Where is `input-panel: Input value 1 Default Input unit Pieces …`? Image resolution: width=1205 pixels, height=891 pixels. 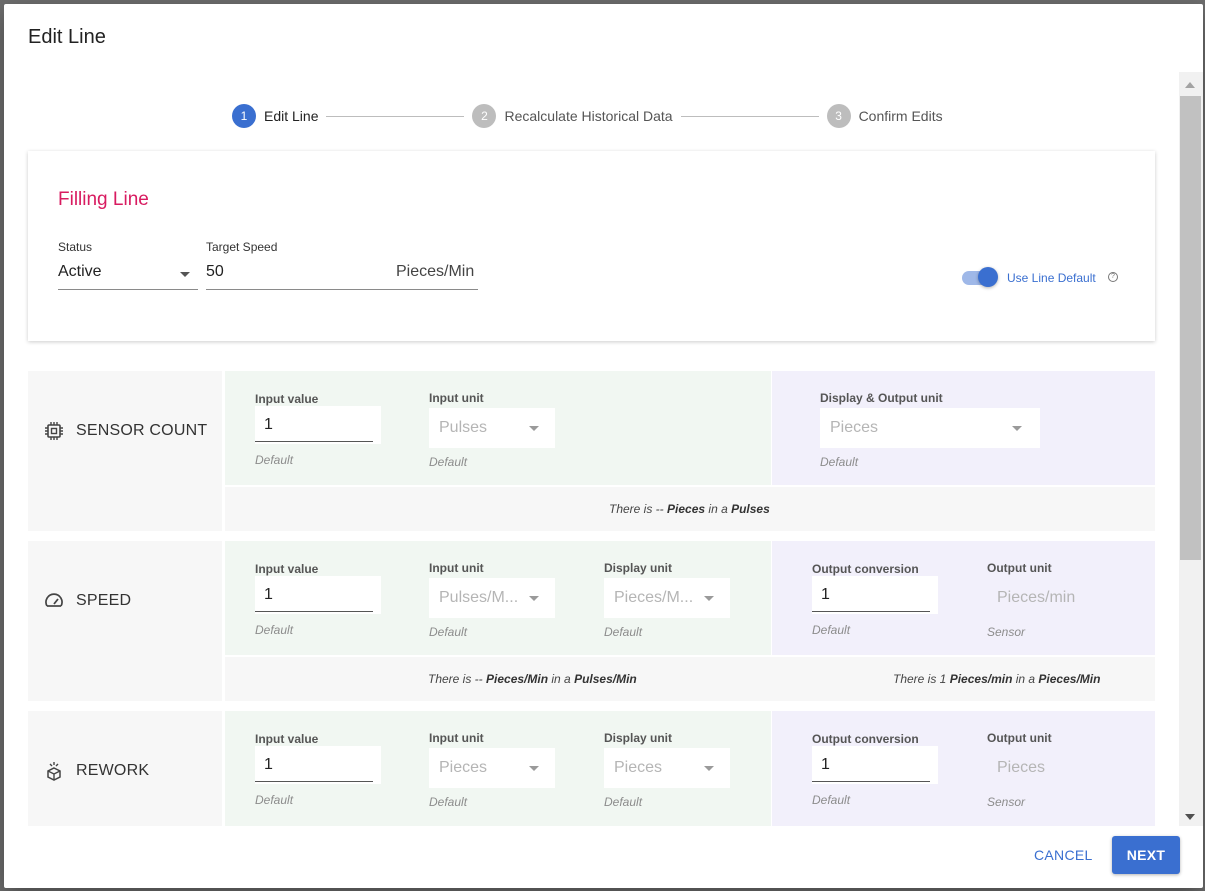 input-panel: Input value 1 Default Input unit Pieces … is located at coordinates (498, 768).